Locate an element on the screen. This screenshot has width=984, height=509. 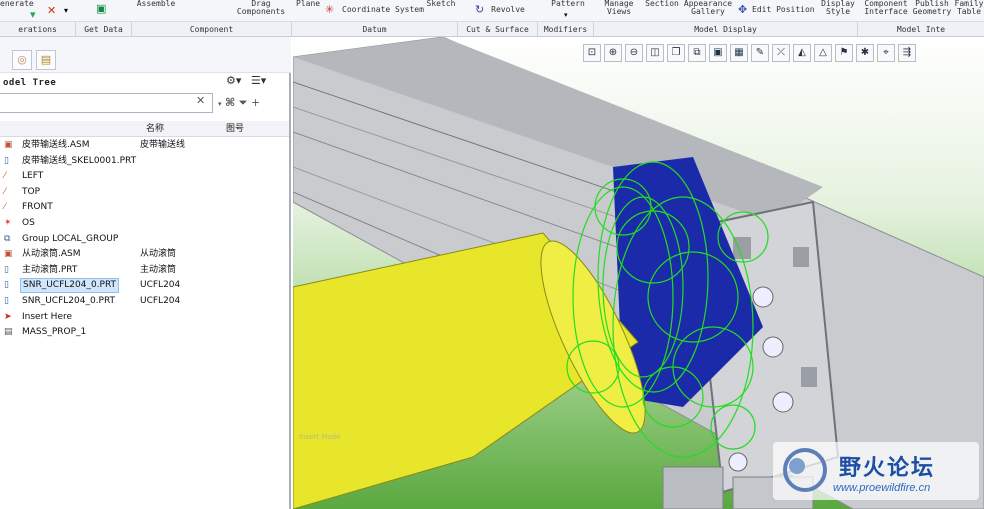
axis-display-icon: ◭ is located at coordinates (802, 53).